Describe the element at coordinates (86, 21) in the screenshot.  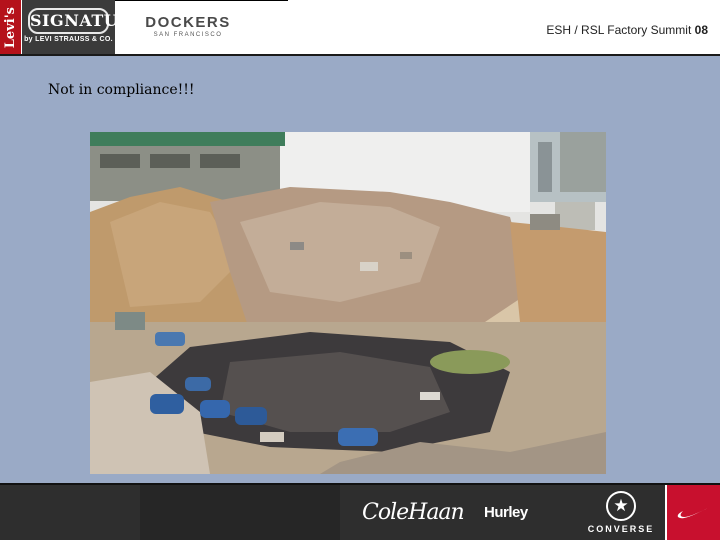
I see `signature-logo-main: SIGNATURE` at that location.